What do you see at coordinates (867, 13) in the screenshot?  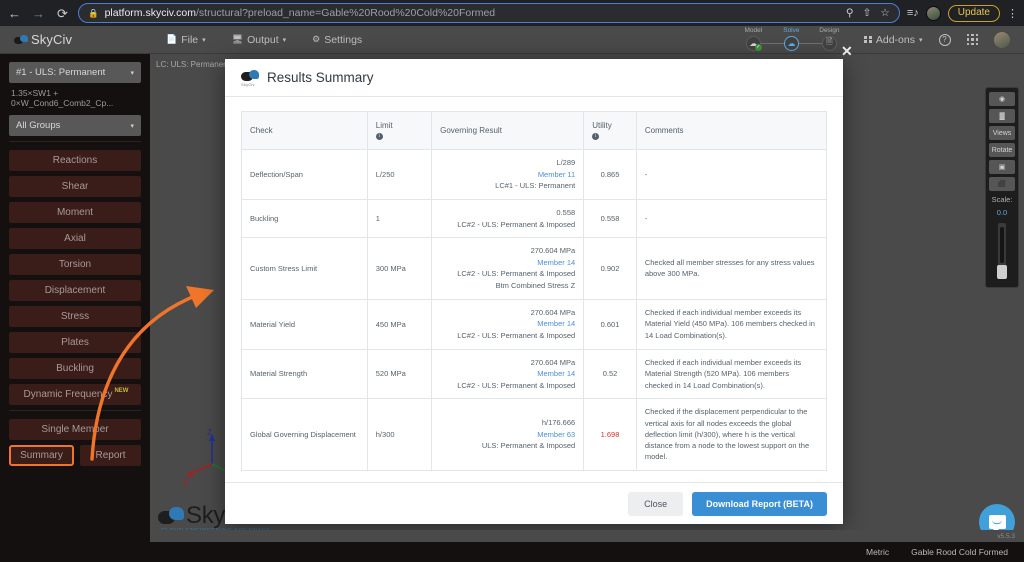 I see `share-icon: ⇧` at bounding box center [867, 13].